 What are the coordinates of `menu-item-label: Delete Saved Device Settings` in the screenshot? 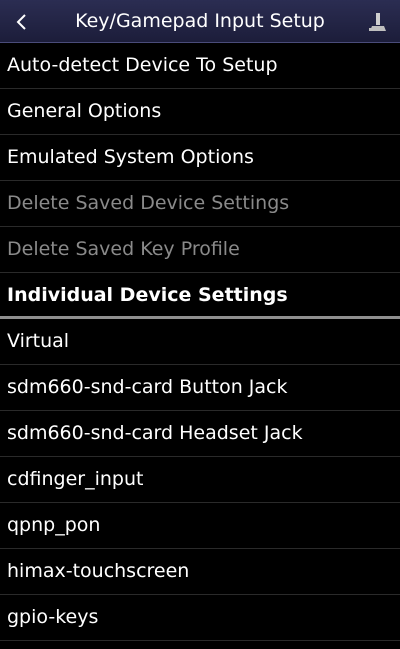 It's located at (148, 203).